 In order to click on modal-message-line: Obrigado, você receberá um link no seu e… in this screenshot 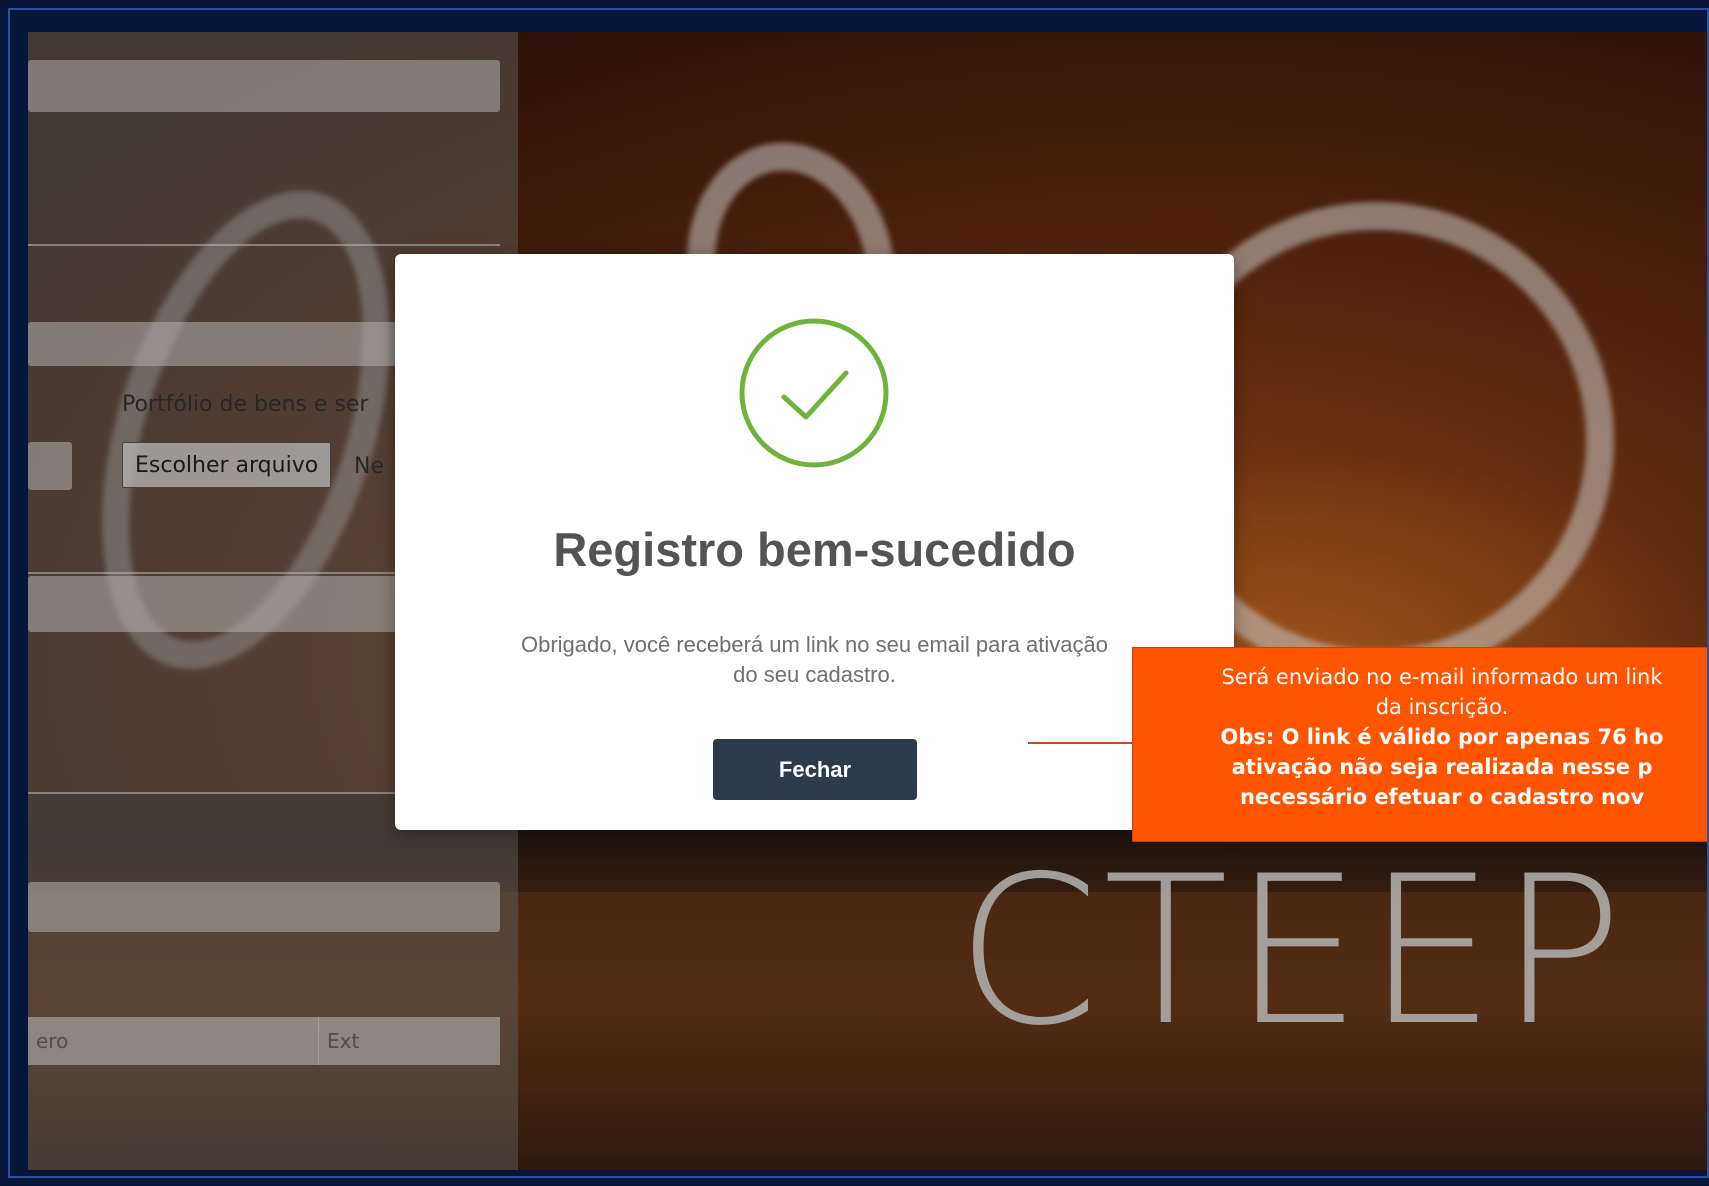, I will do `click(814, 644)`.